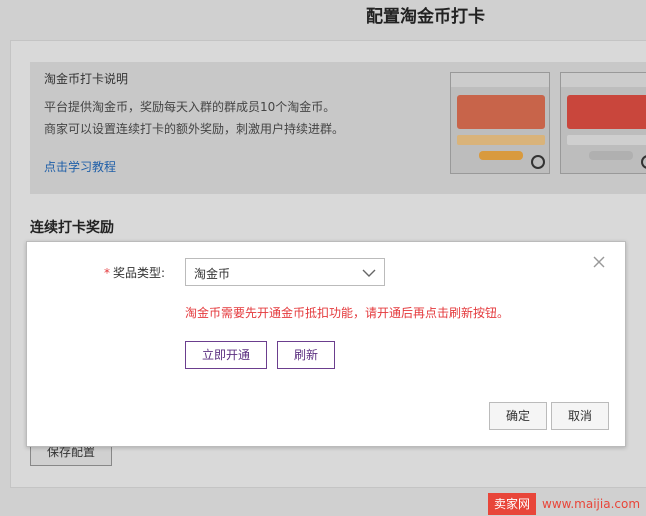 This screenshot has width=646, height=516. I want to click on cancel-button: 取消, so click(580, 416).